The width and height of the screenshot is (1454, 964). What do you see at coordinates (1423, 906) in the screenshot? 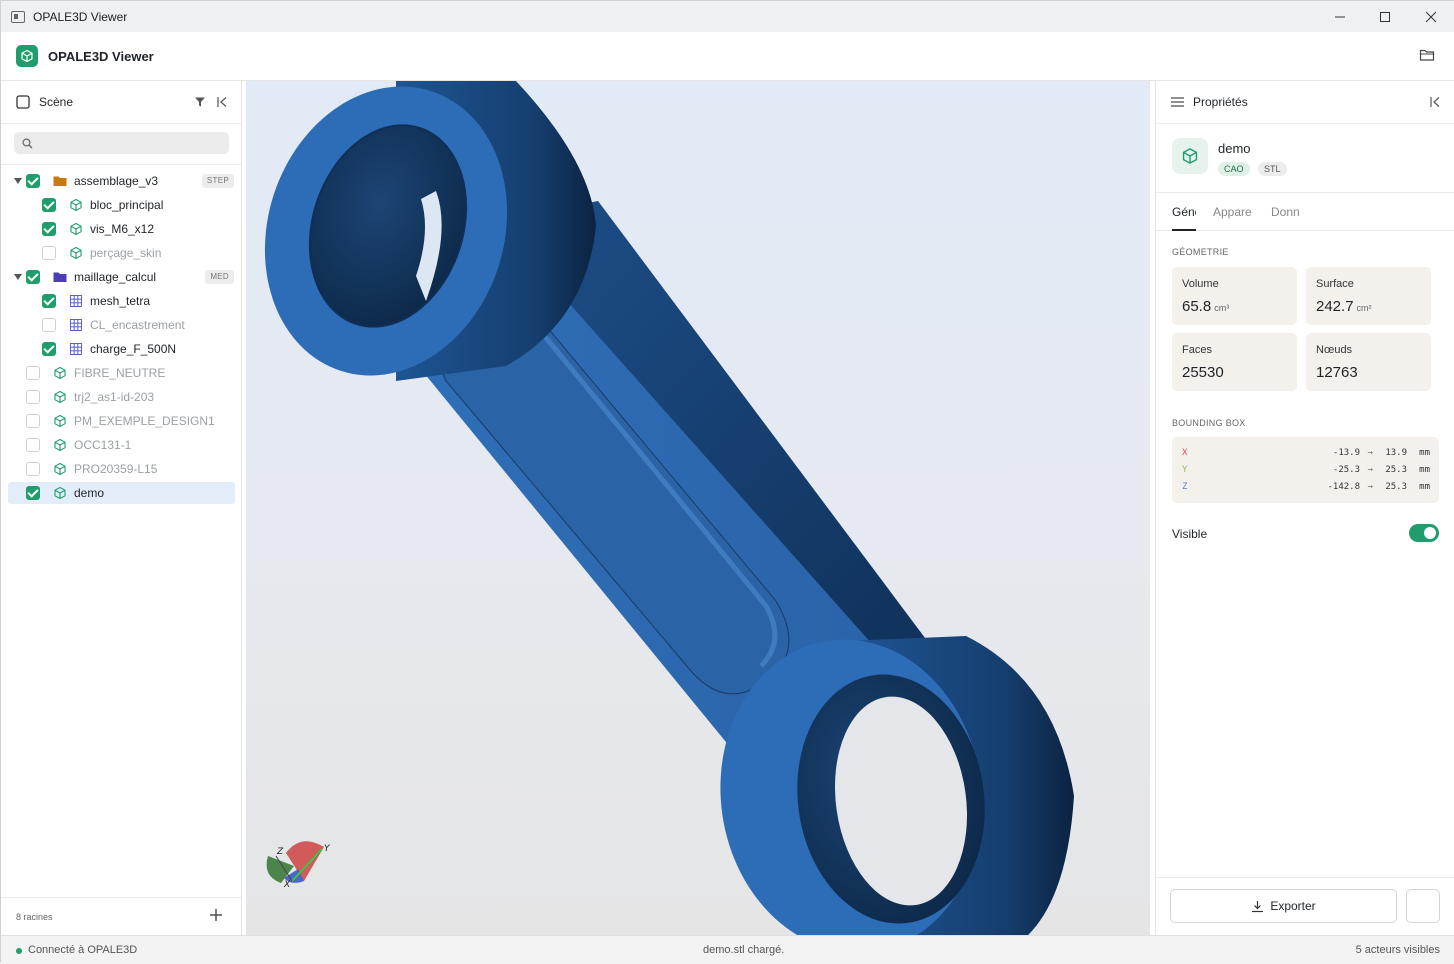
I see `more-actions-button` at bounding box center [1423, 906].